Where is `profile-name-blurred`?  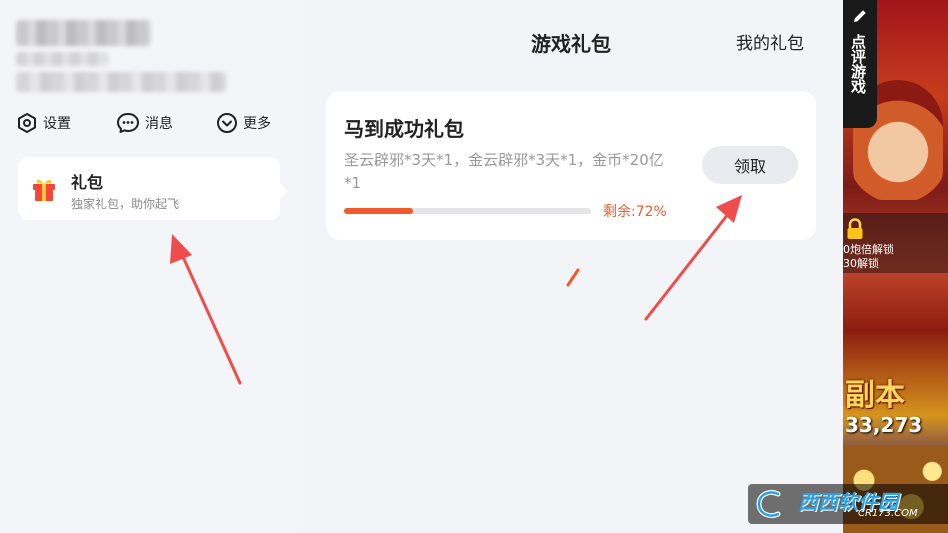 profile-name-blurred is located at coordinates (83, 33).